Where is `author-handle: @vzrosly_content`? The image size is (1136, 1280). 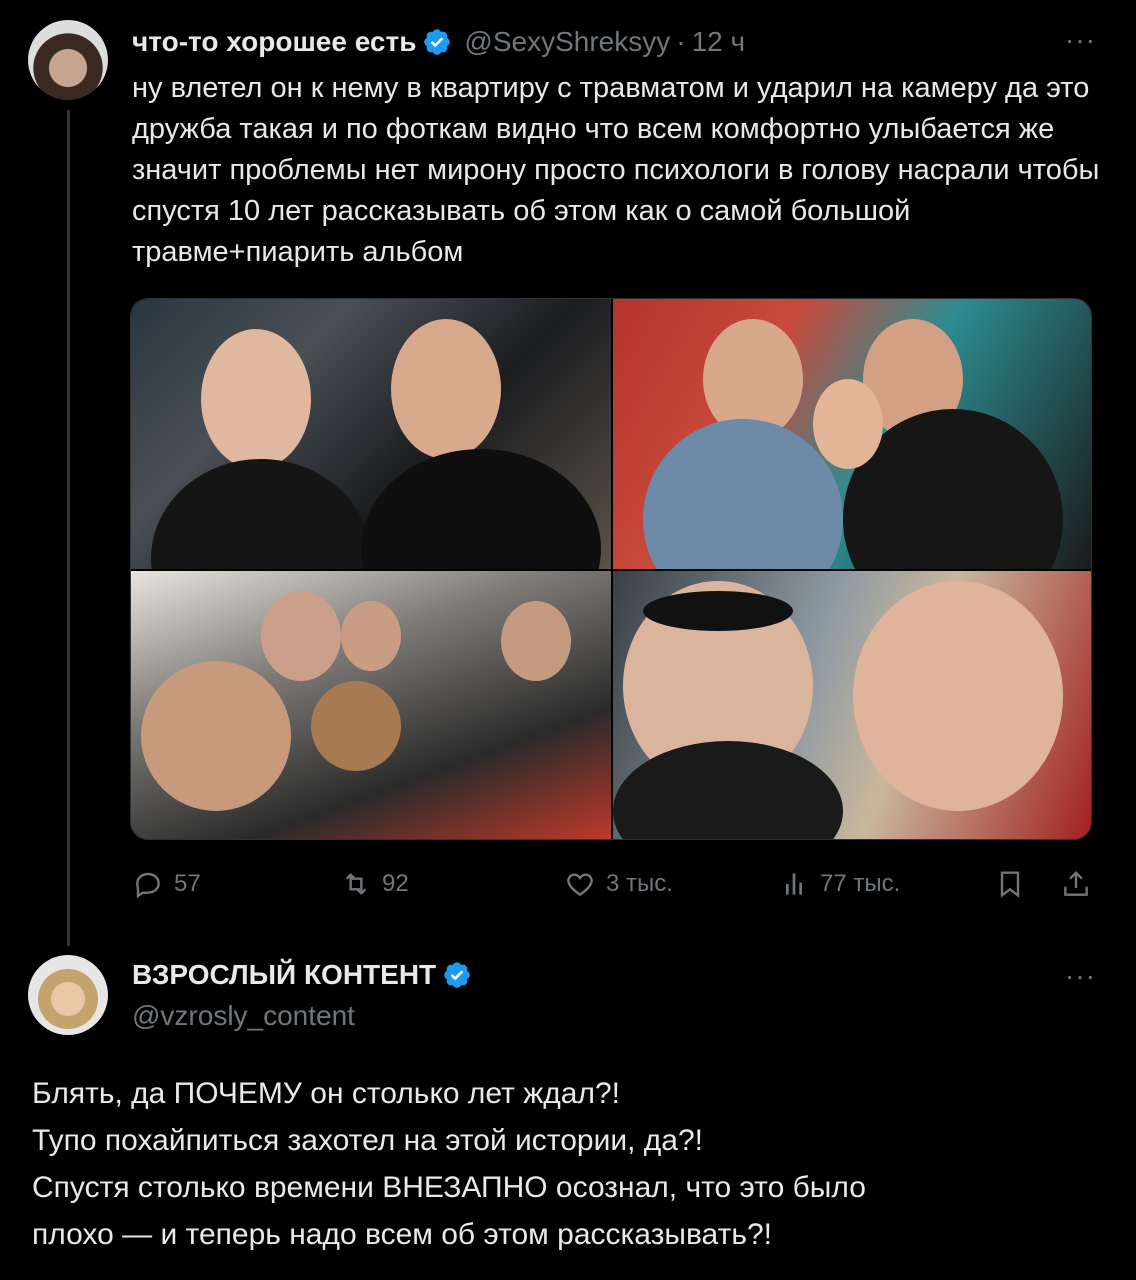
author-handle: @vzrosly_content is located at coordinates (243, 1016).